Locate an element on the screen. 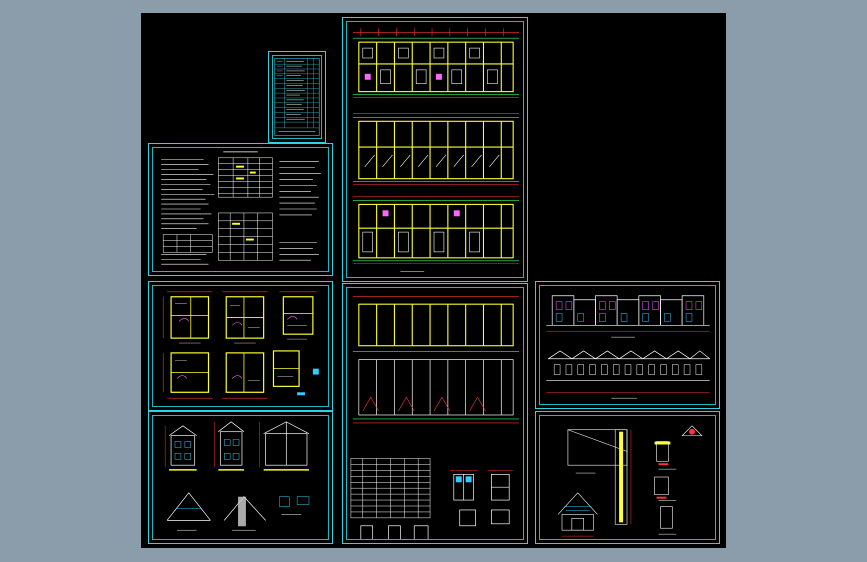 This screenshot has height=562, width=867. unit-elevations-drawing is located at coordinates (237, 476).